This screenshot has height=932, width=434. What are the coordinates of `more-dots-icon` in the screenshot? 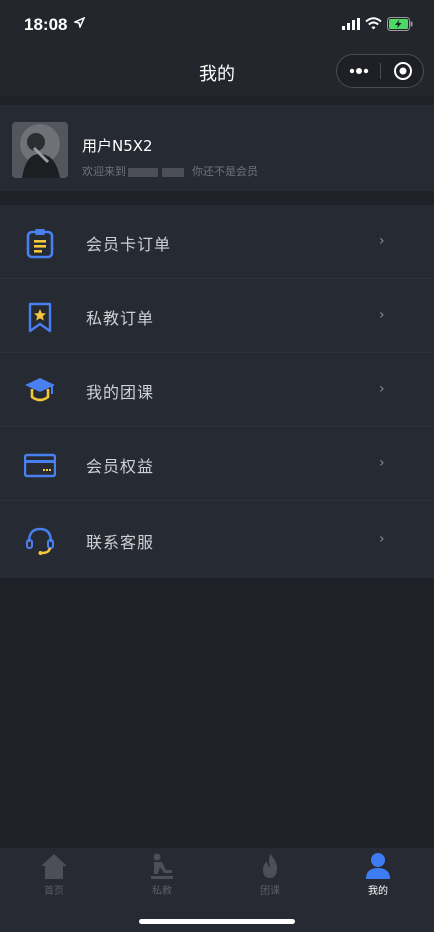 It's located at (359, 71).